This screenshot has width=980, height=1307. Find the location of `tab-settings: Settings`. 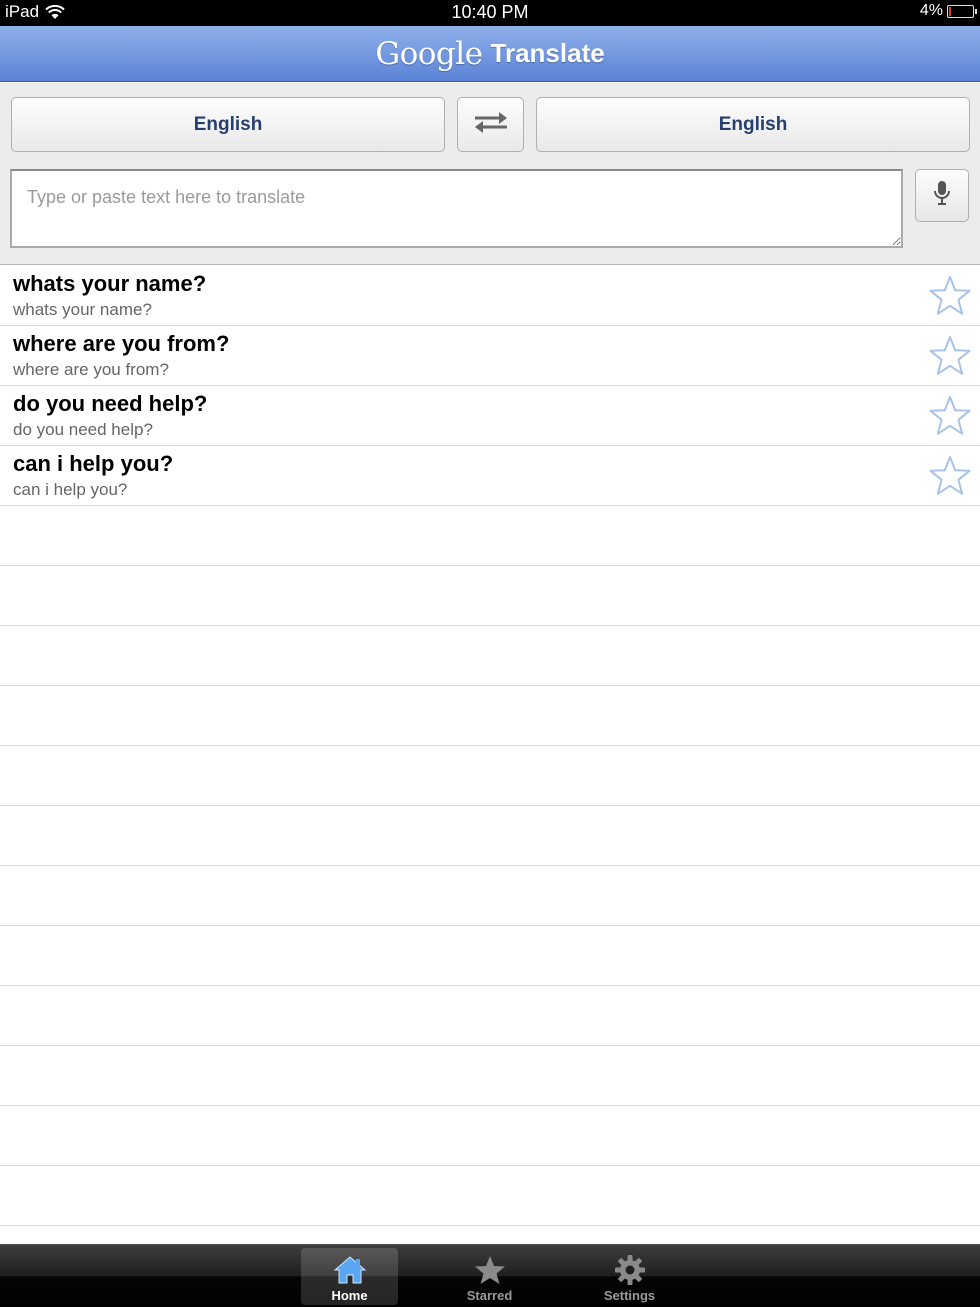

tab-settings: Settings is located at coordinates (629, 1276).